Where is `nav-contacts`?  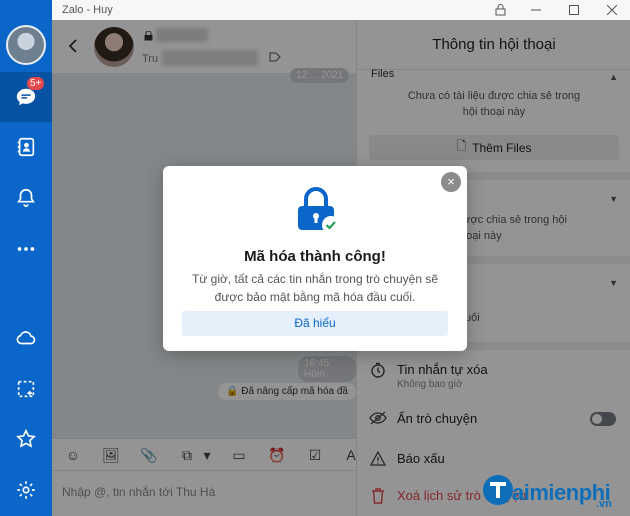
nav-contacts is located at coordinates (26, 147).